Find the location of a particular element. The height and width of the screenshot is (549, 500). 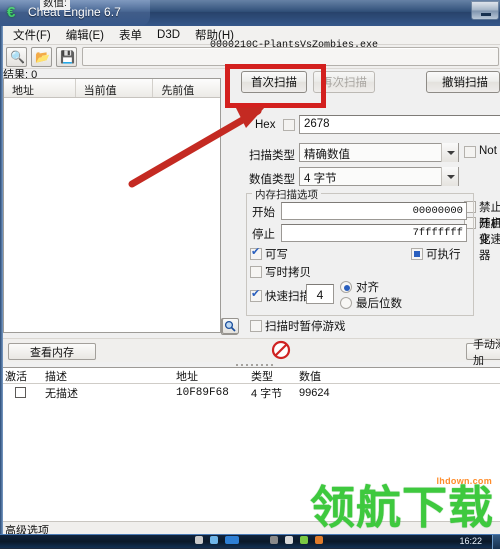

scan-value-input: 2678 is located at coordinates (399, 124).